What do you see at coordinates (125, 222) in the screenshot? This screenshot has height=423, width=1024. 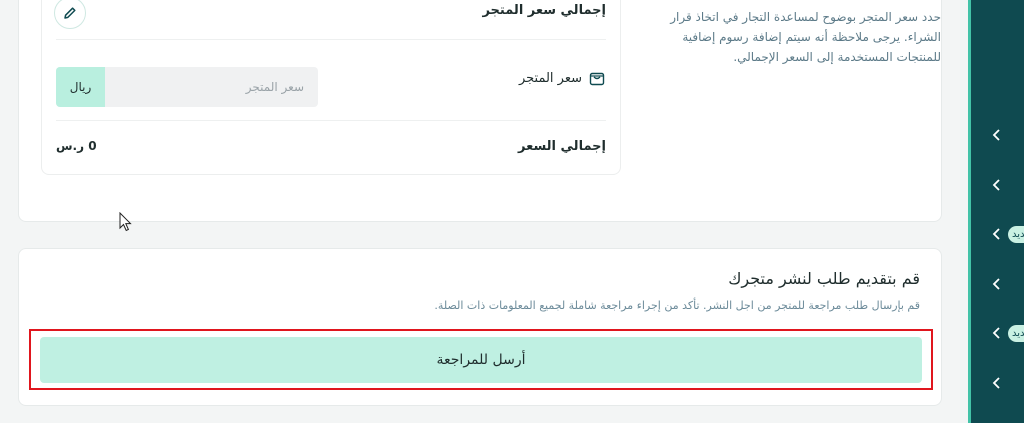 I see `mouse-cursor-icon` at bounding box center [125, 222].